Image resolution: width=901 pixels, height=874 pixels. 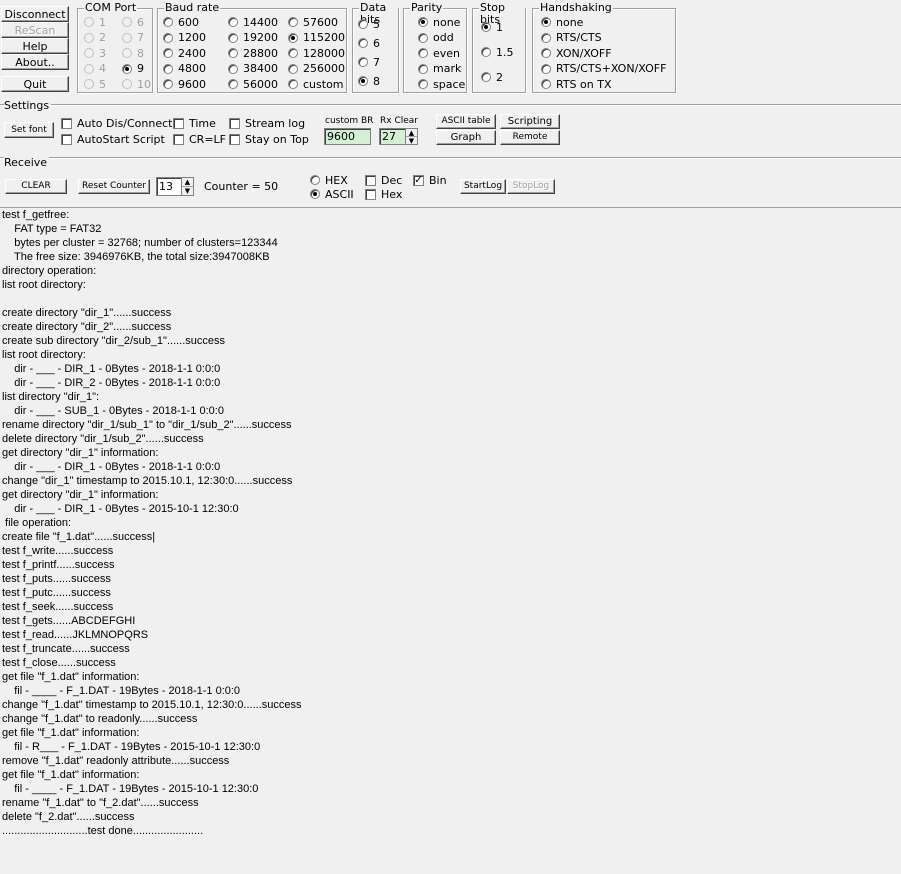 I want to click on dec-checkbox: Dec, so click(x=383, y=180).